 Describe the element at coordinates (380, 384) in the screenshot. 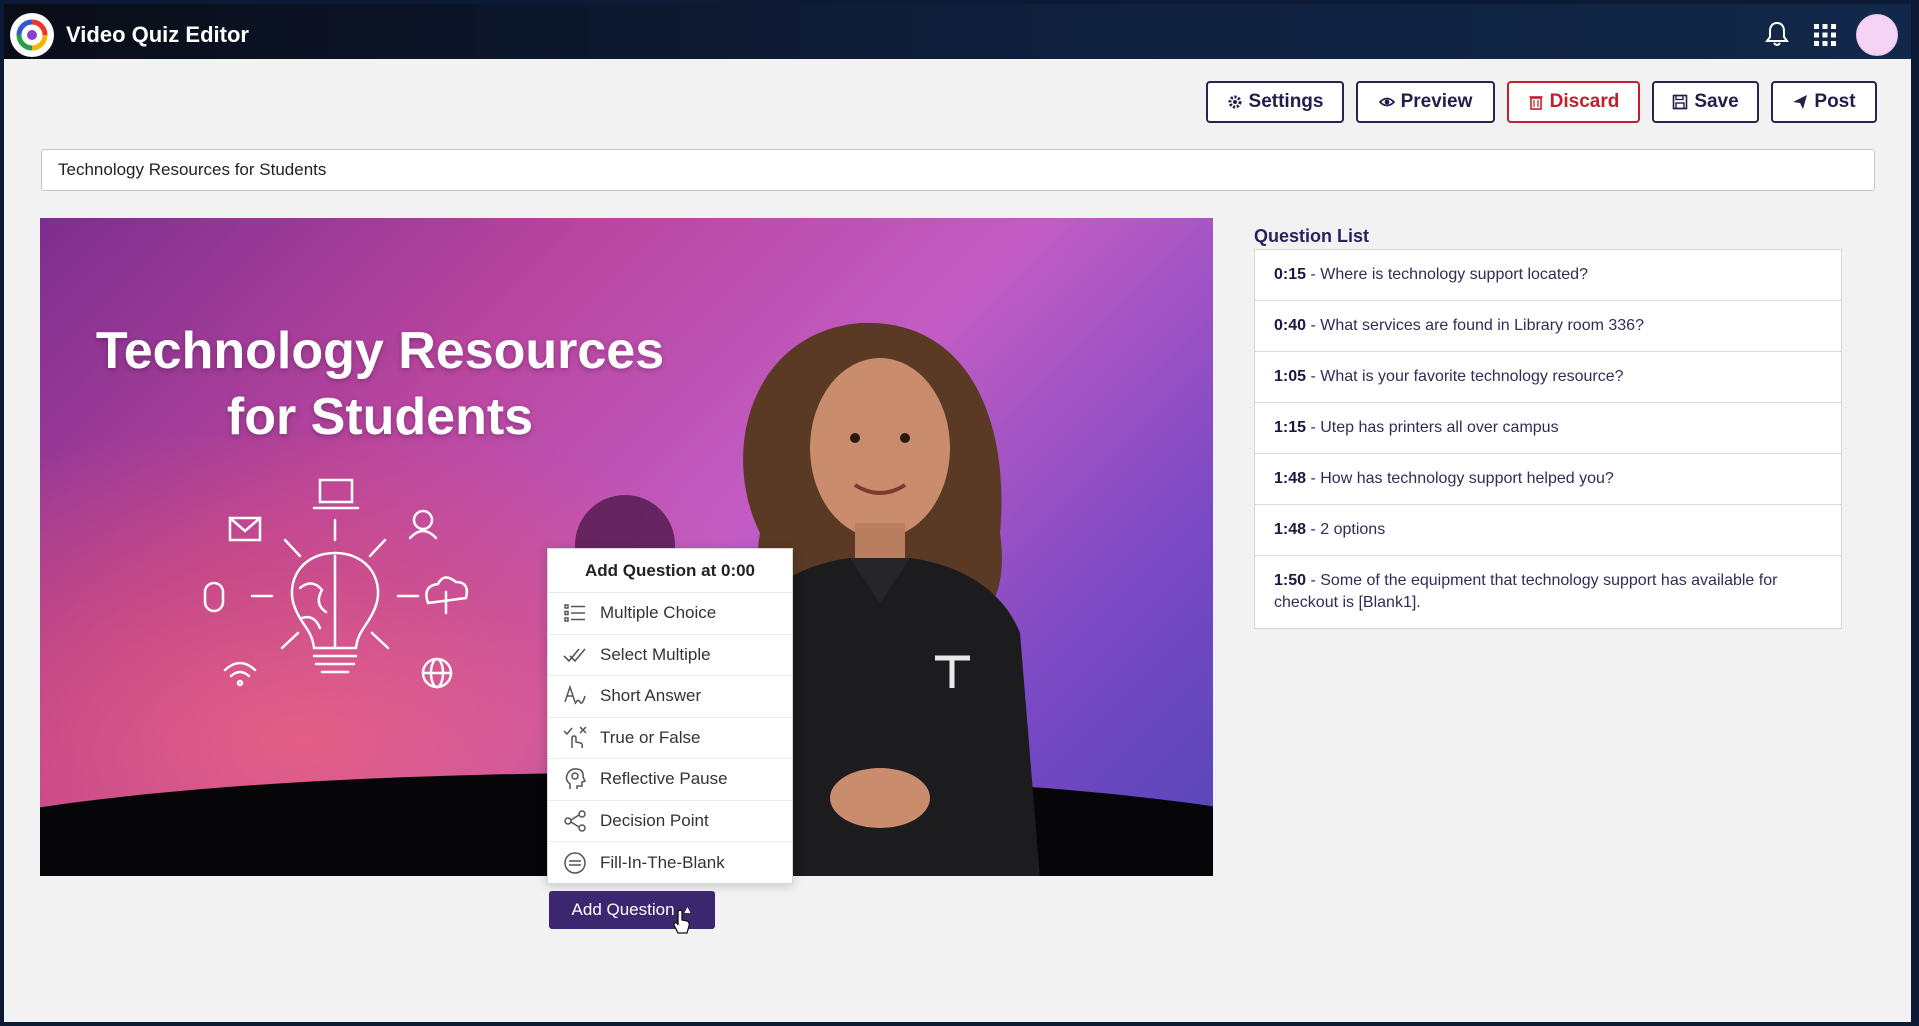

I see `video-title-text: Technology Resources for Students` at that location.